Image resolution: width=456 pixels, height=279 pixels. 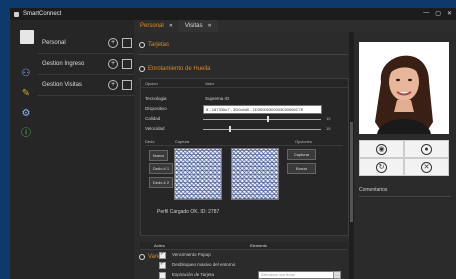 I want to click on row-label: Desbloqueo masivo del entorno, so click(x=204, y=264).